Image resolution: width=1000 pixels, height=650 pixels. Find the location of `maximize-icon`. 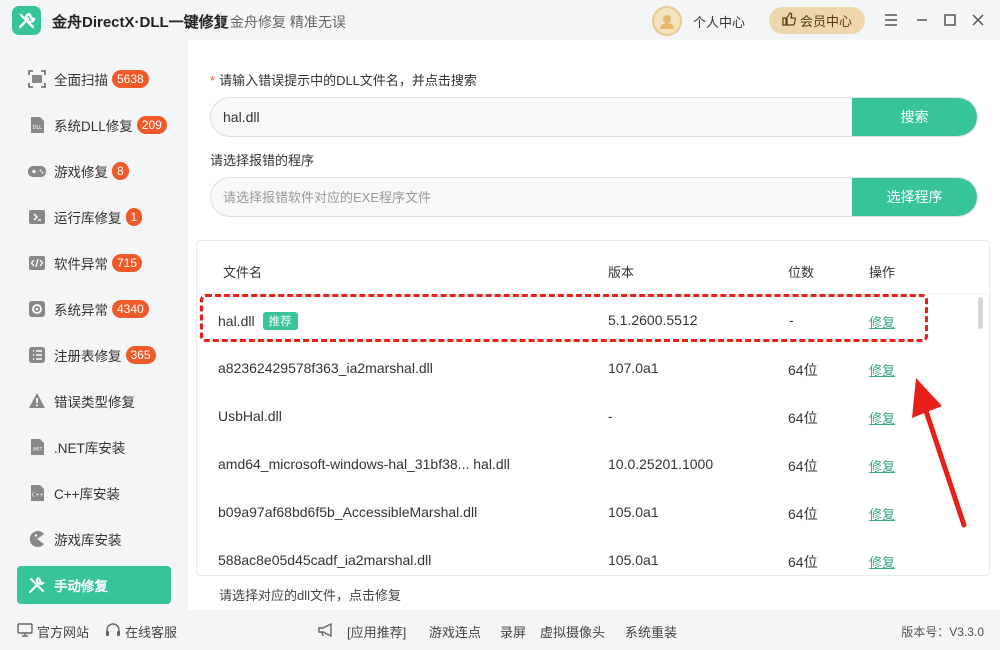

maximize-icon is located at coordinates (950, 20).